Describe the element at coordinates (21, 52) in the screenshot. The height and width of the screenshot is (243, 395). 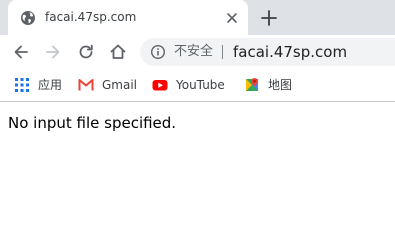
I see `back-arrow-icon` at that location.